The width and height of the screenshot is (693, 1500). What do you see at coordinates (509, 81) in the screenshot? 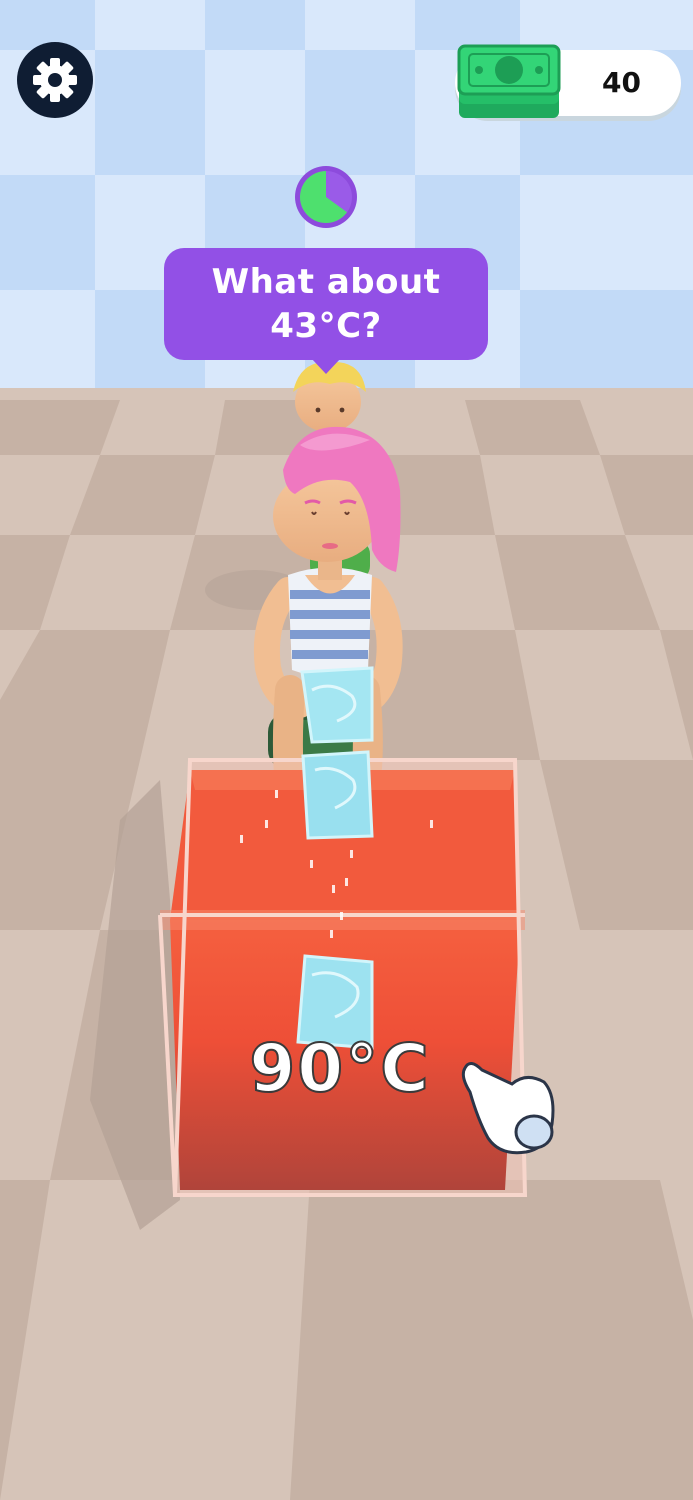
I see `money-stack-icon` at bounding box center [509, 81].